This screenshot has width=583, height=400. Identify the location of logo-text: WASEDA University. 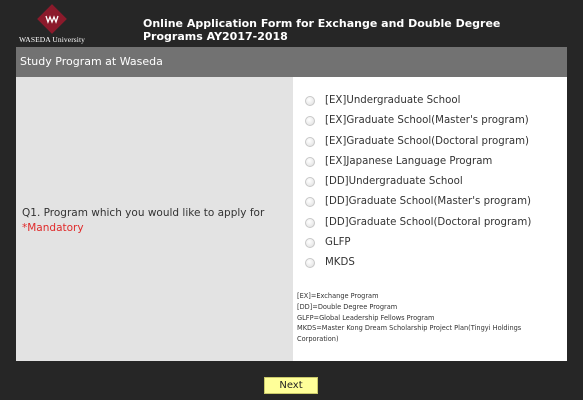
(52, 39).